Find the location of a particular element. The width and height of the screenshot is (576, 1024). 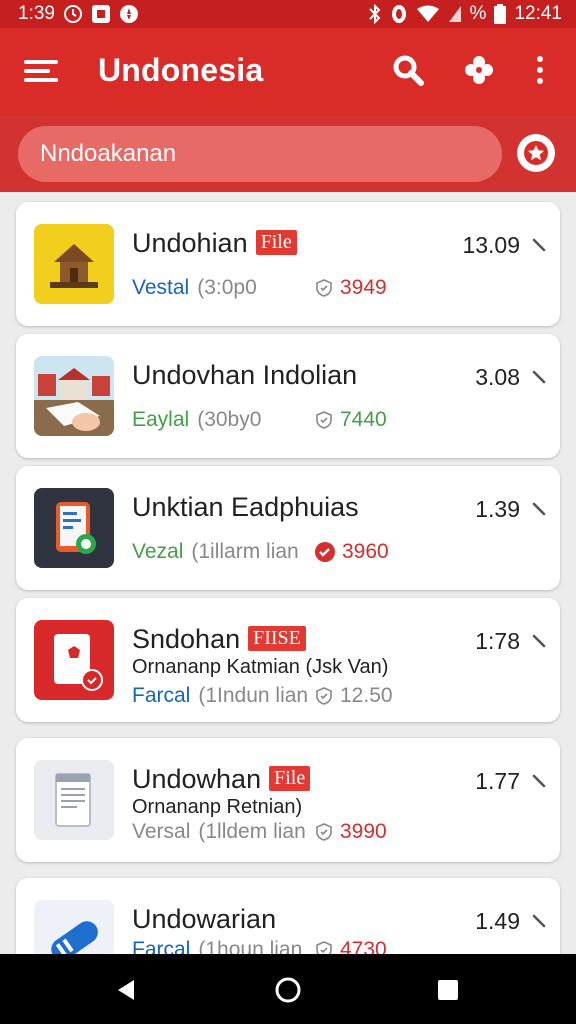

signal-icon is located at coordinates (455, 14).